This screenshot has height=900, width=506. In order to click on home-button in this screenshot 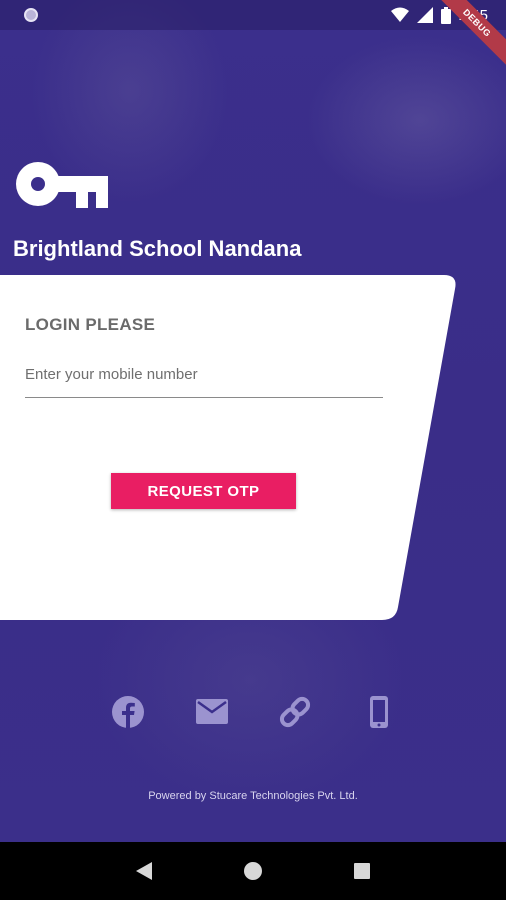, I will do `click(253, 871)`.